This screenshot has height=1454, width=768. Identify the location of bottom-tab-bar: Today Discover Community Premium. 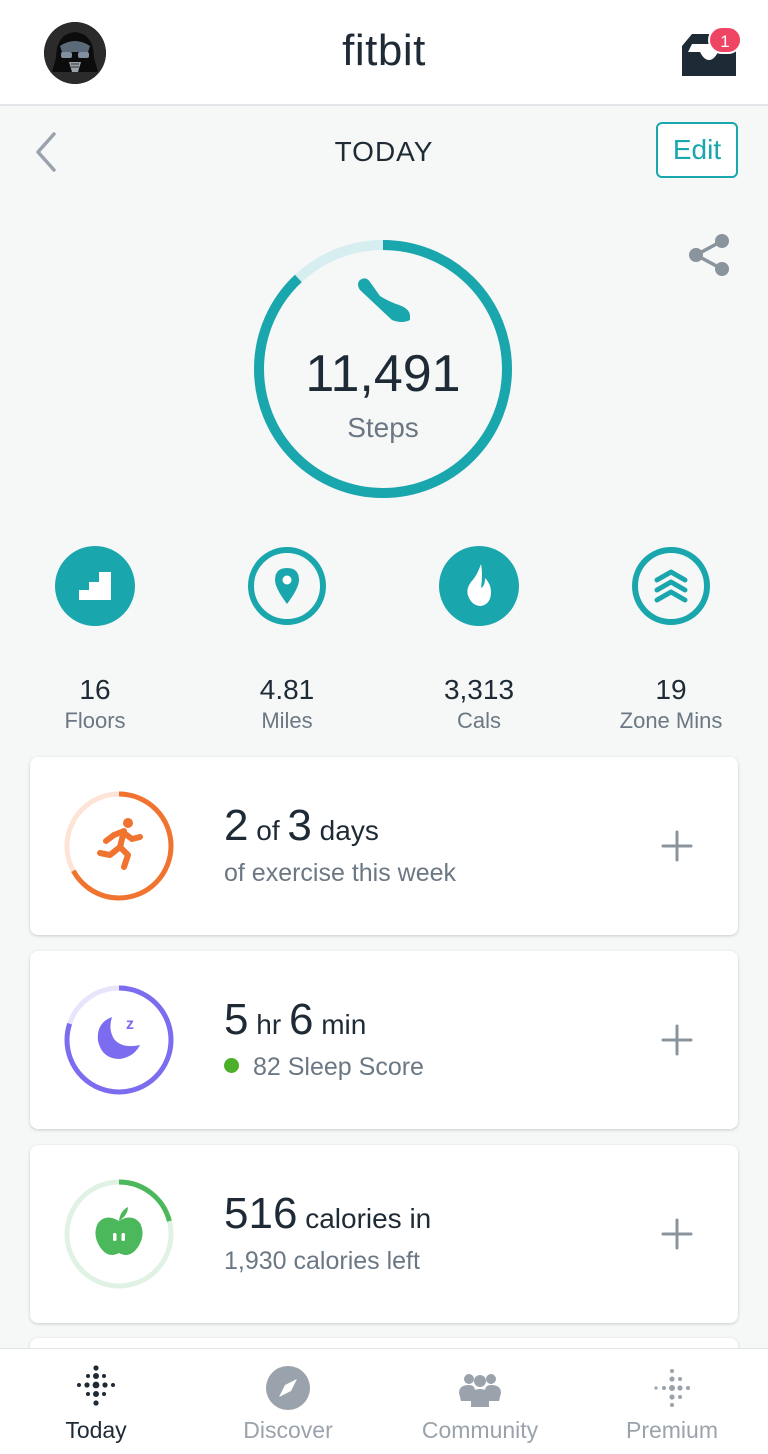
(384, 1401).